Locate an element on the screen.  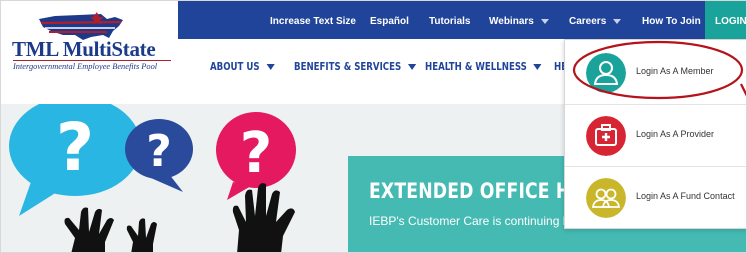
nav-label: HEALTH & WELLNESS is located at coordinates (476, 67).